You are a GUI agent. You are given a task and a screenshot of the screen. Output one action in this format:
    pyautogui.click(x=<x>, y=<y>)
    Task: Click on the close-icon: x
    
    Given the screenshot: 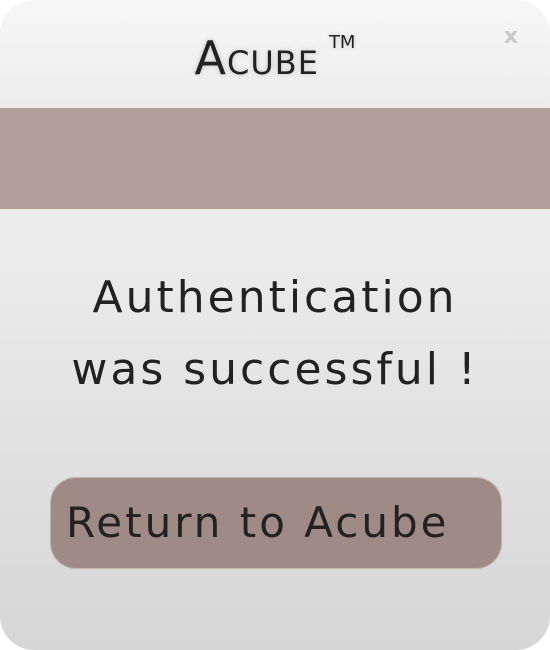 What is the action you would take?
    pyautogui.click(x=511, y=37)
    